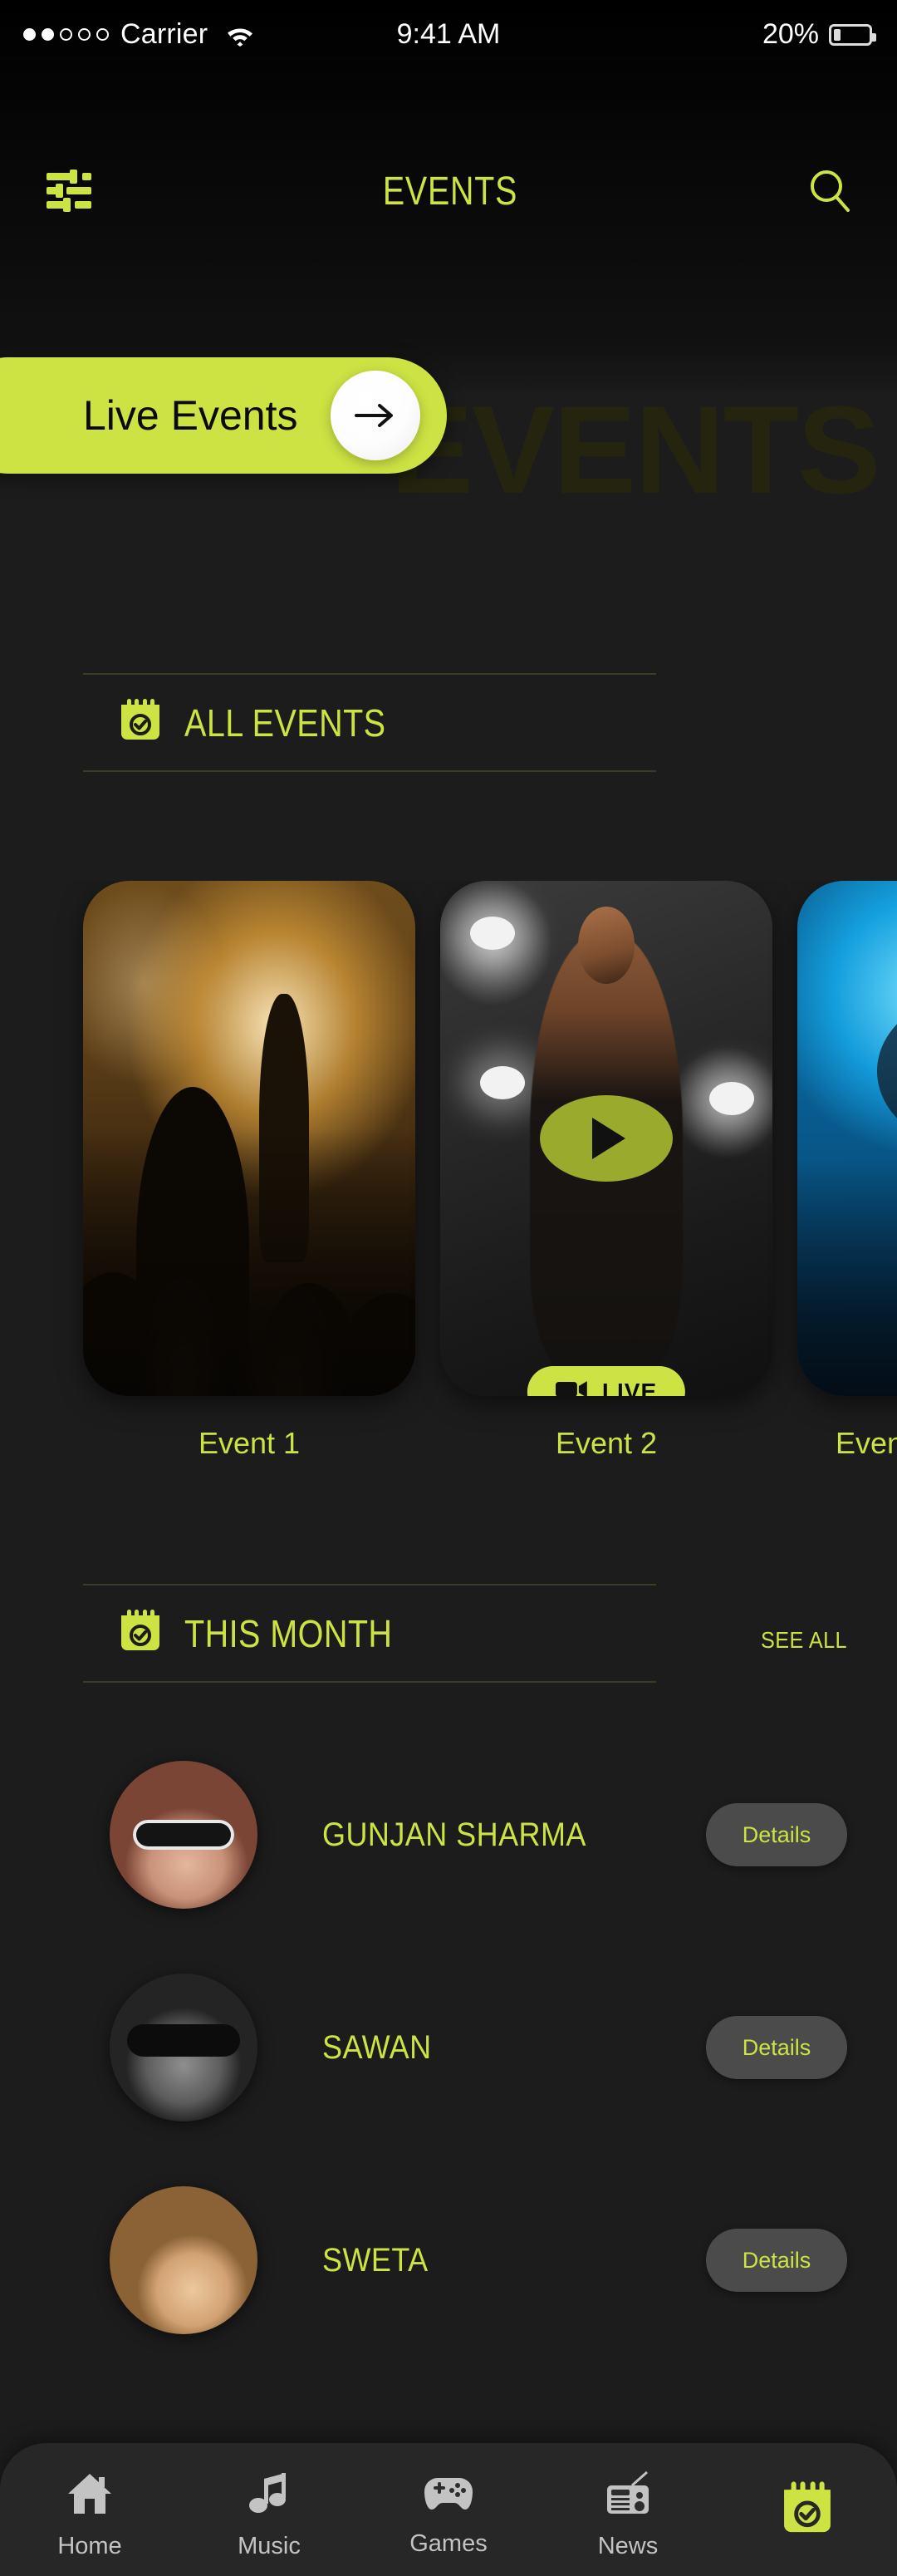 Image resolution: width=897 pixels, height=2576 pixels. I want to click on artist-name: GUNJAN SHARMA, so click(454, 1834).